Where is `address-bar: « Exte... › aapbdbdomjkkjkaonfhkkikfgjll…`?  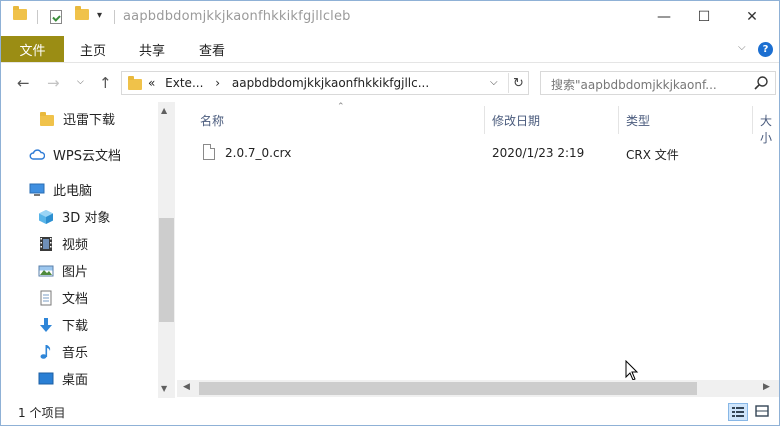
address-bar: « Exte... › aapbdbdomjkkjkaonfhkkikfgjll… is located at coordinates (325, 83).